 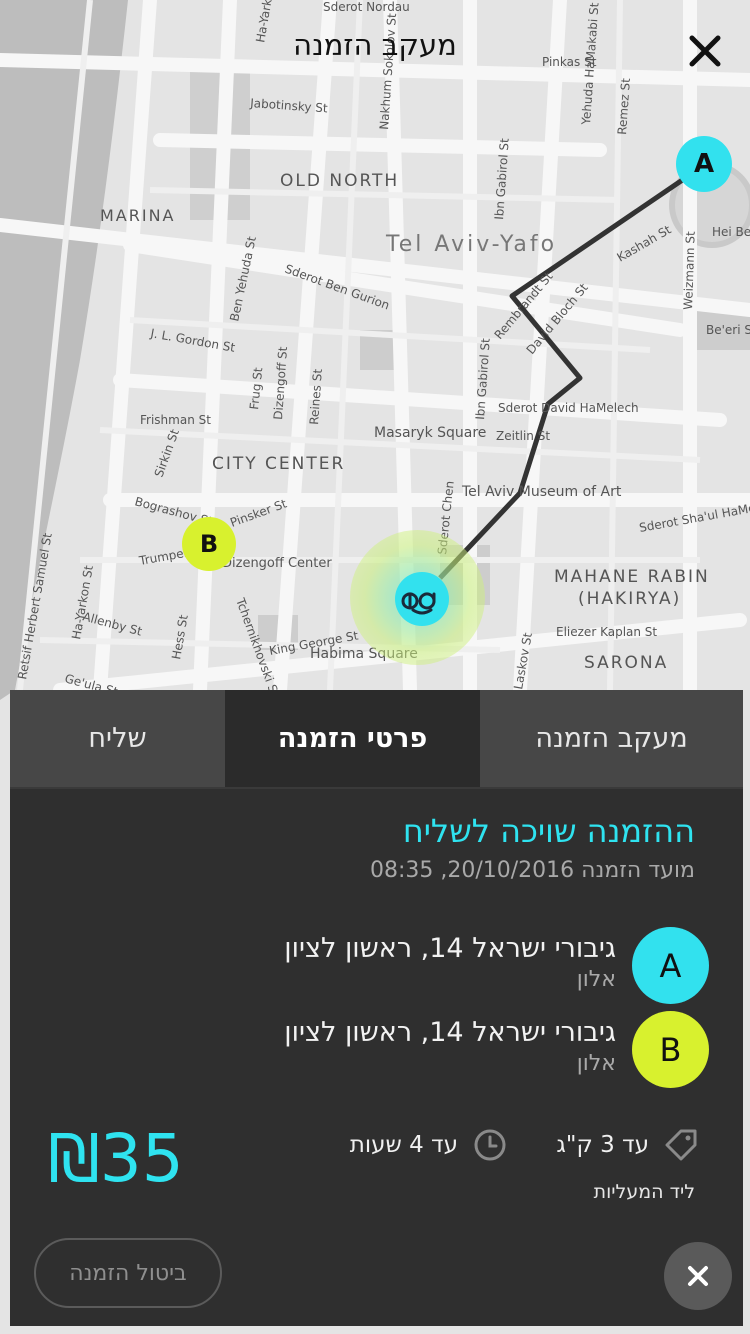 I want to click on weight-info: עד 3 ק"ג, so click(x=627, y=1145).